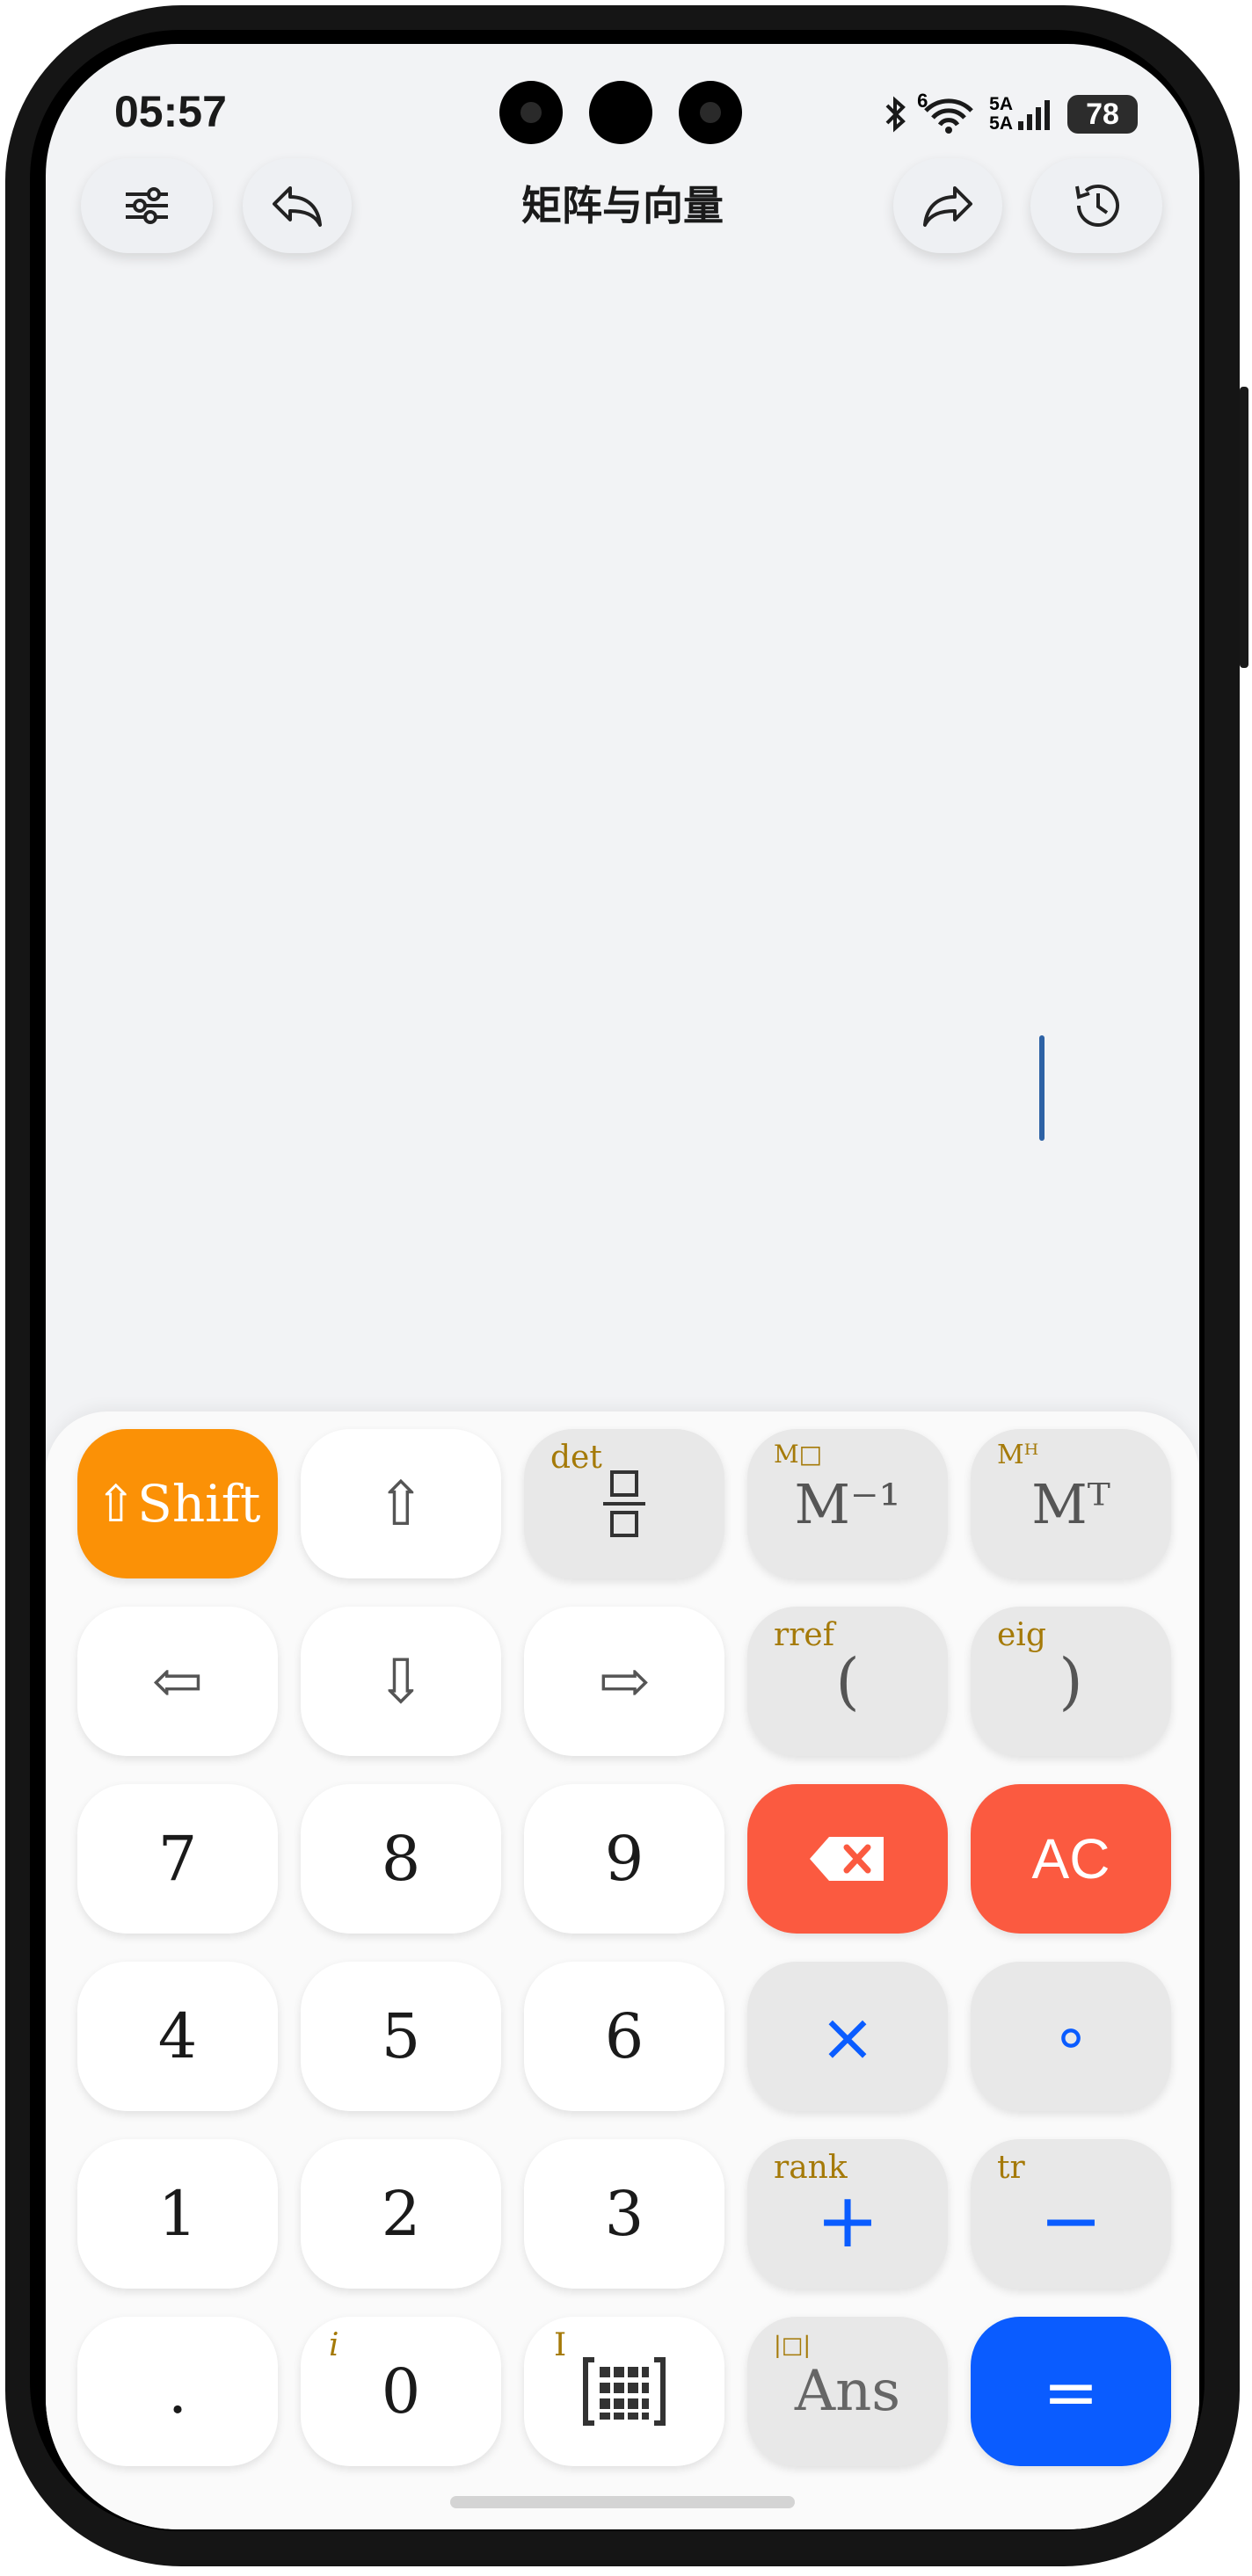  I want to click on fraction-key: det, so click(624, 1503).